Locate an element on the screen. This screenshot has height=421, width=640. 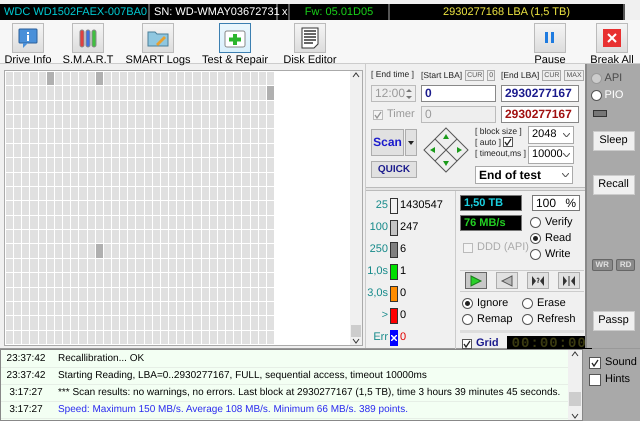
end-icon is located at coordinates (569, 281).